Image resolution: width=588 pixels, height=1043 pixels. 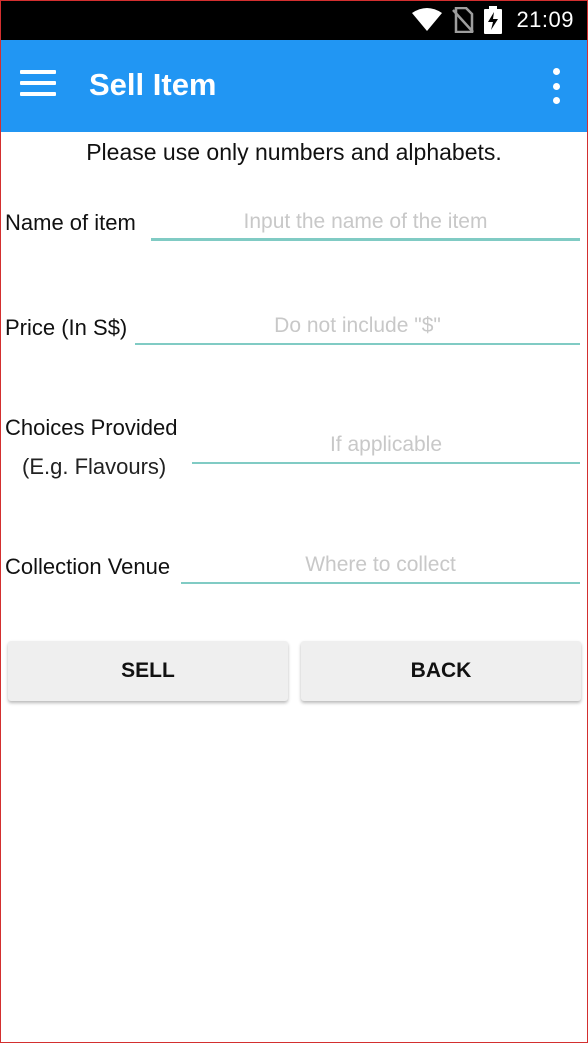 What do you see at coordinates (88, 566) in the screenshot?
I see `venue-label: Collection Venue` at bounding box center [88, 566].